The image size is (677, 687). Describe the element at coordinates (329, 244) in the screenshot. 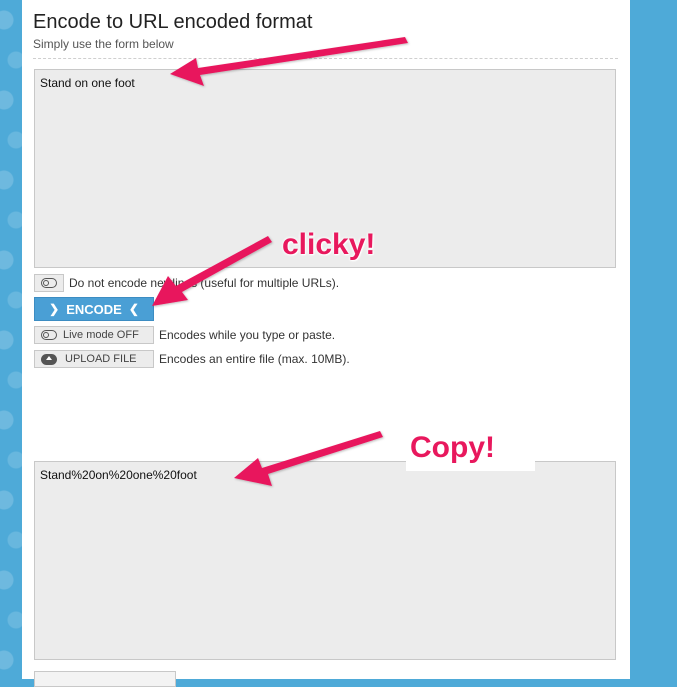

I see `annotation-clicky: clicky!` at that location.